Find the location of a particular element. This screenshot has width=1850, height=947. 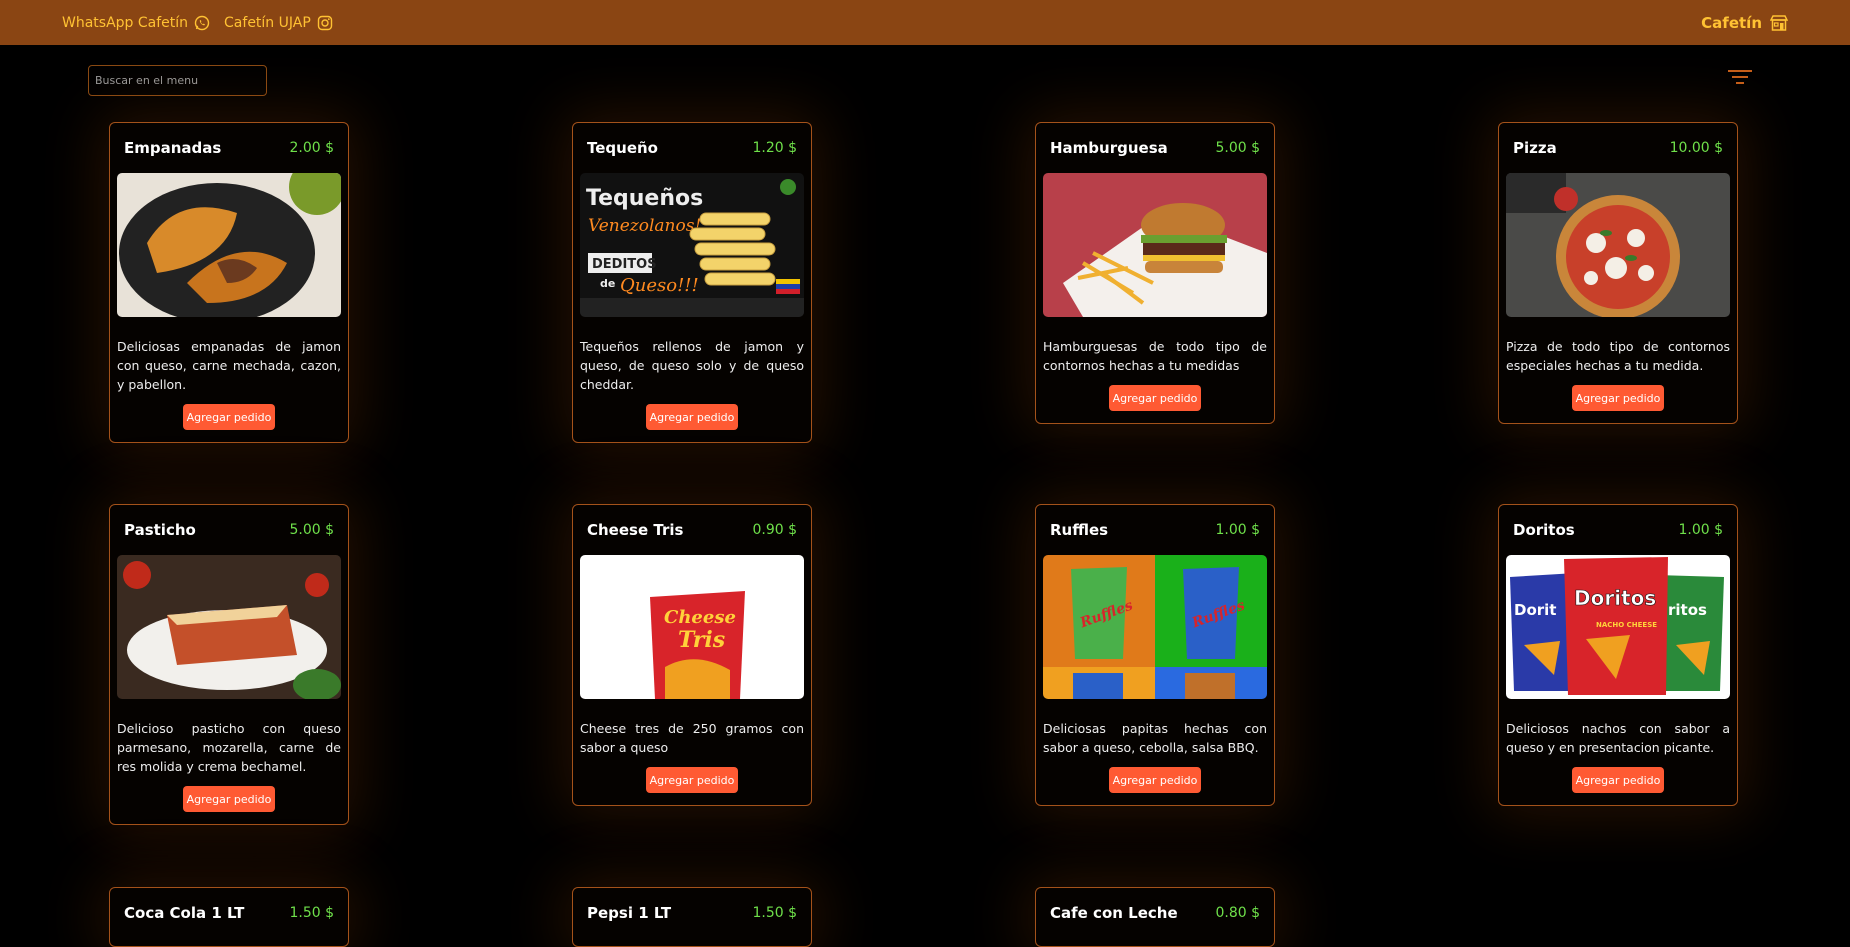

social-links: WhatsApp Cafetín Cafetín UJAP is located at coordinates (197, 23).